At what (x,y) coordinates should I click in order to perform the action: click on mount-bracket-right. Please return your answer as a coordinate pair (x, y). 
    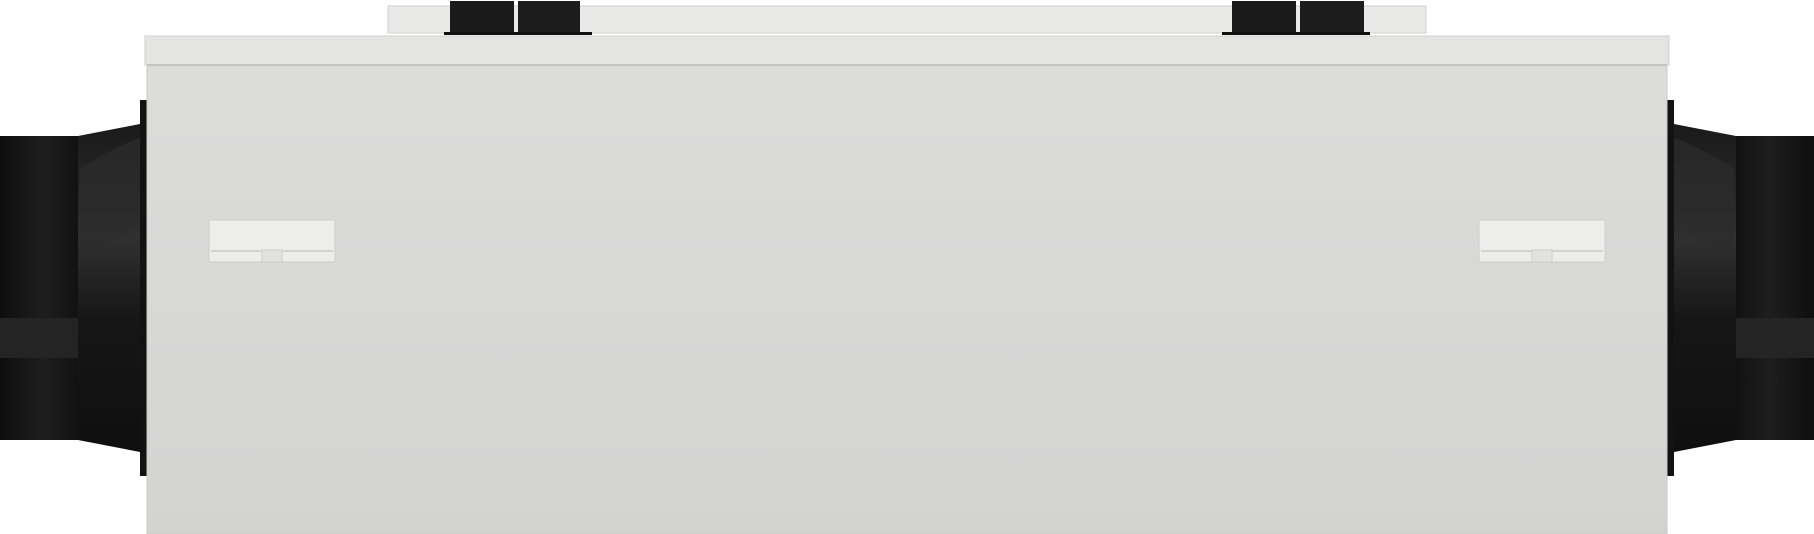
    Looking at the image, I should click on (1296, 18).